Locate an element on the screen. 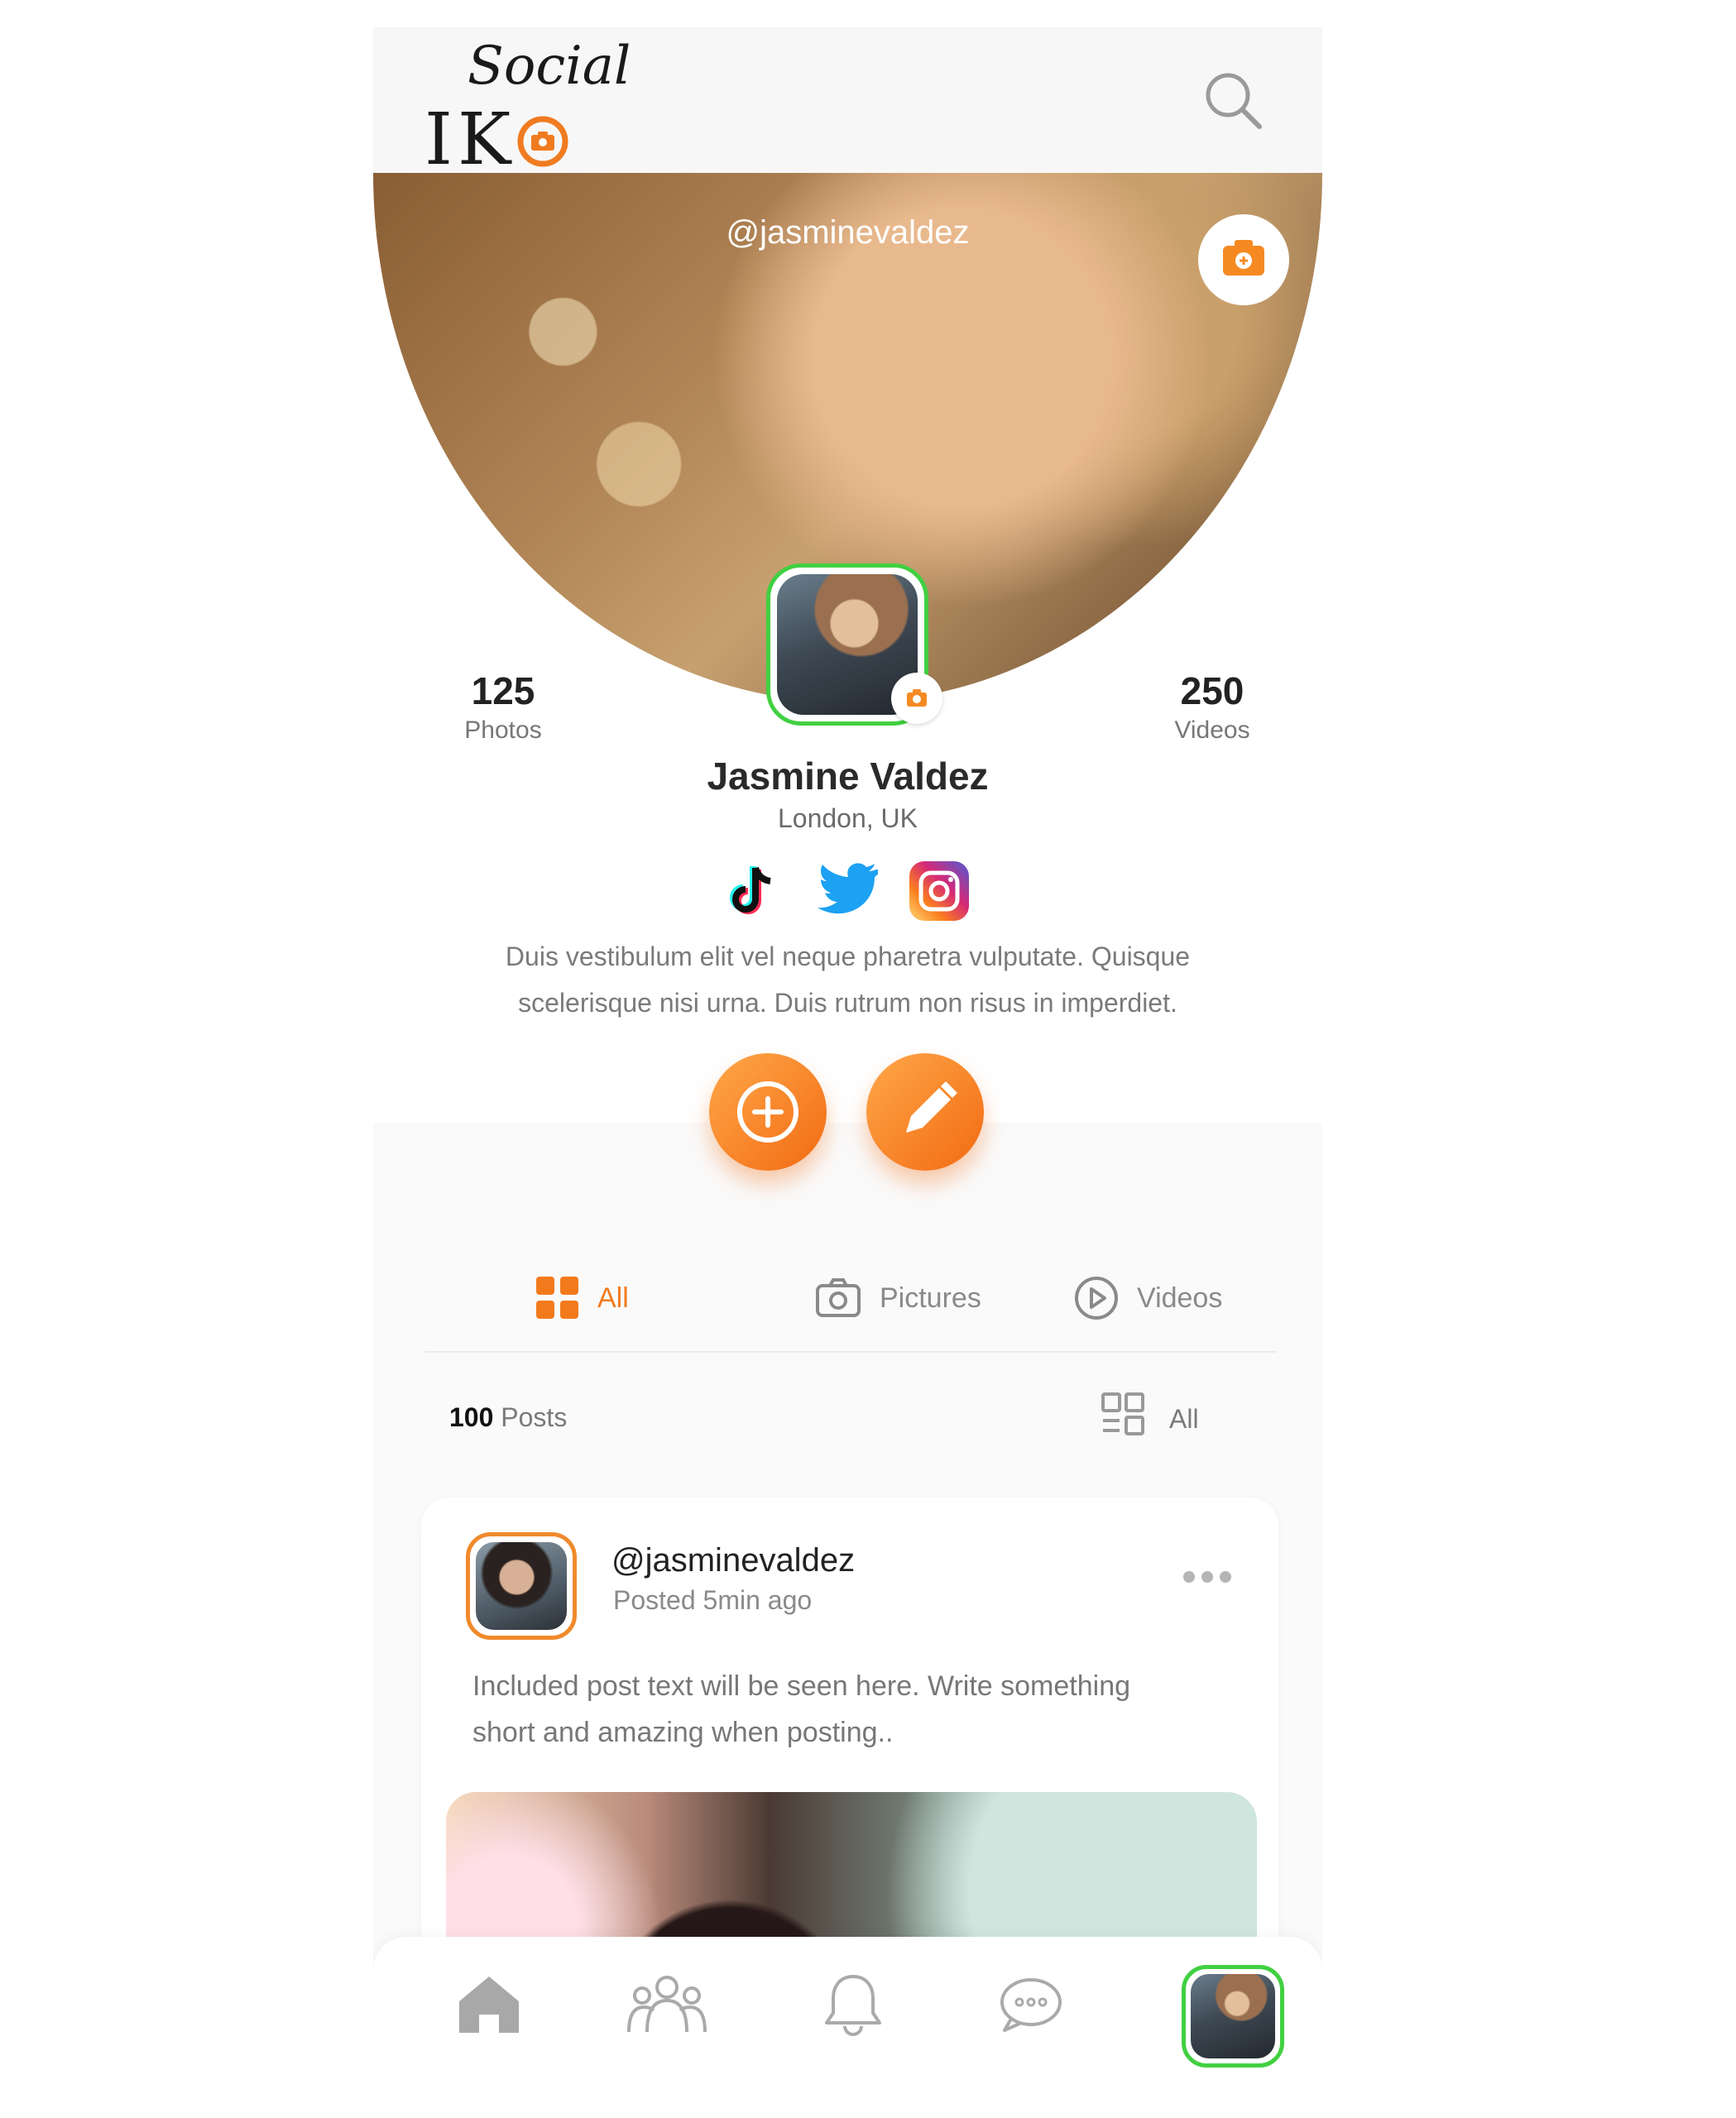 The image size is (1736, 2118). post-author-avatar is located at coordinates (521, 1586).